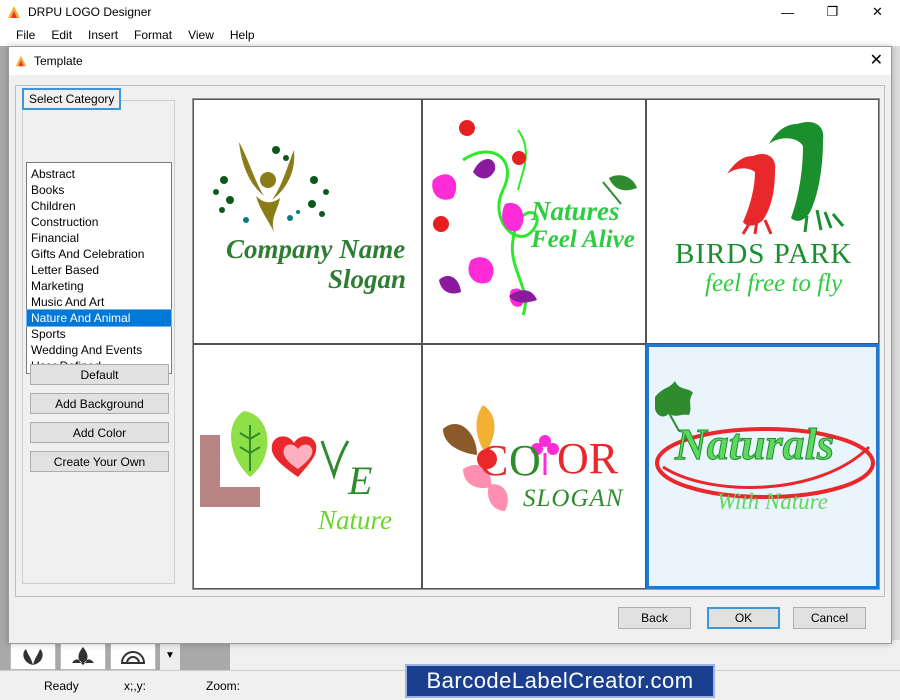 The height and width of the screenshot is (700, 900). I want to click on template-tile-company: Company Name Slogan, so click(307, 221).